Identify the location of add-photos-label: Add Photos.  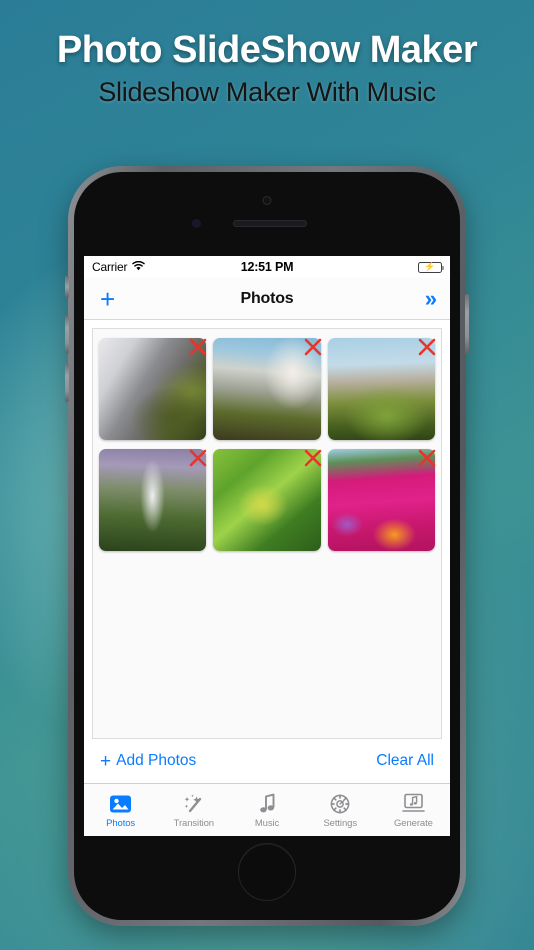
(156, 760).